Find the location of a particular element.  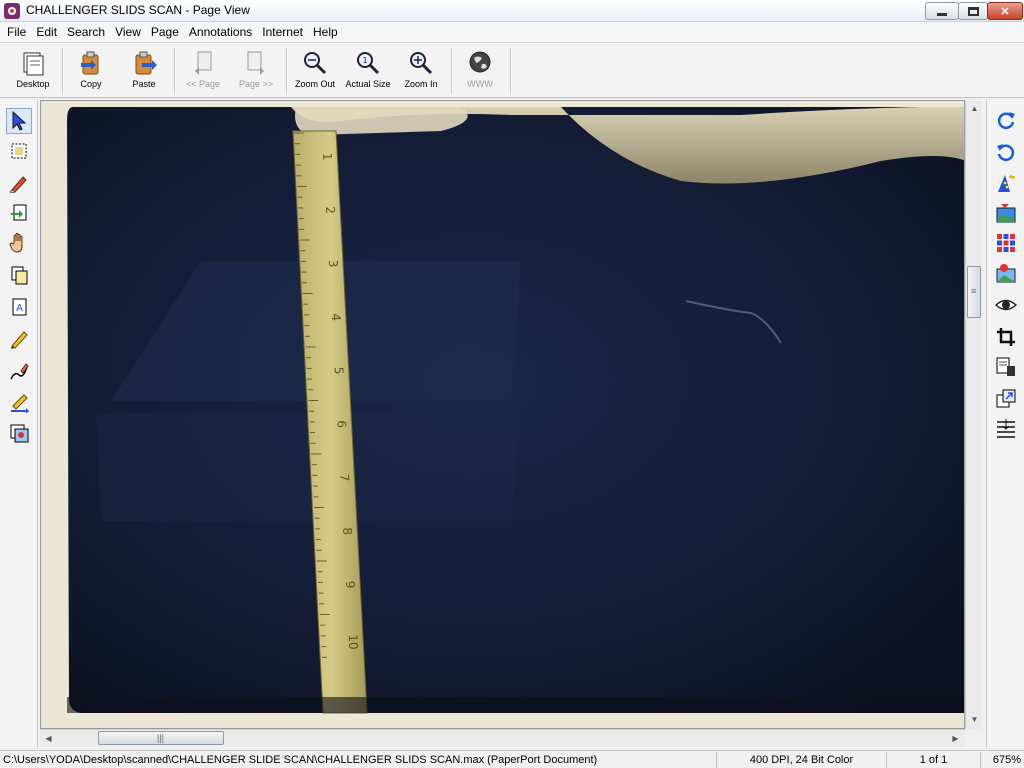

scroll-down-button: ▼ is located at coordinates (974, 719).